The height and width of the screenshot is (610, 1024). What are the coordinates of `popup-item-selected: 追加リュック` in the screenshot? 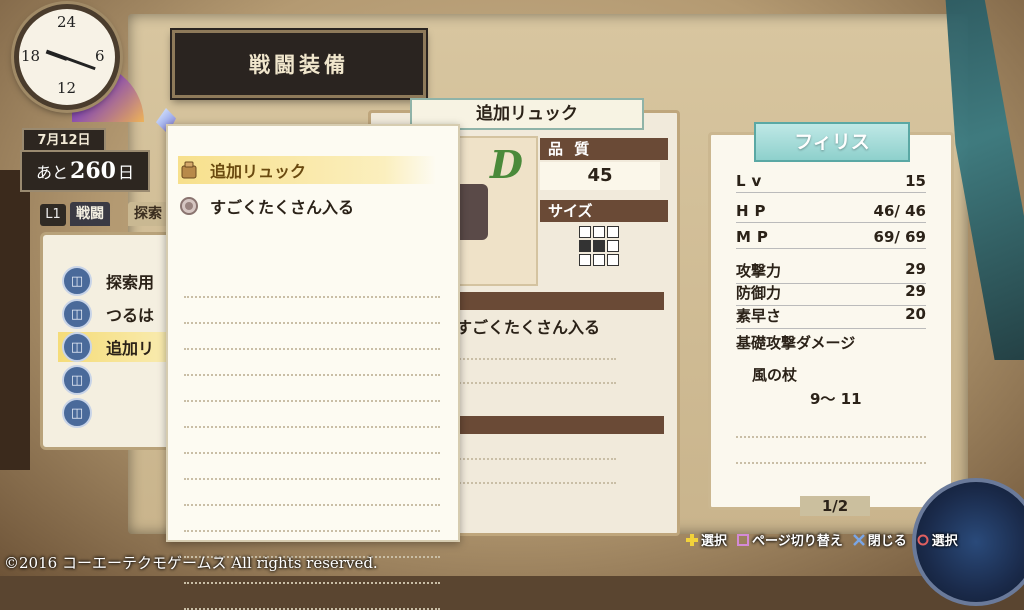 It's located at (307, 170).